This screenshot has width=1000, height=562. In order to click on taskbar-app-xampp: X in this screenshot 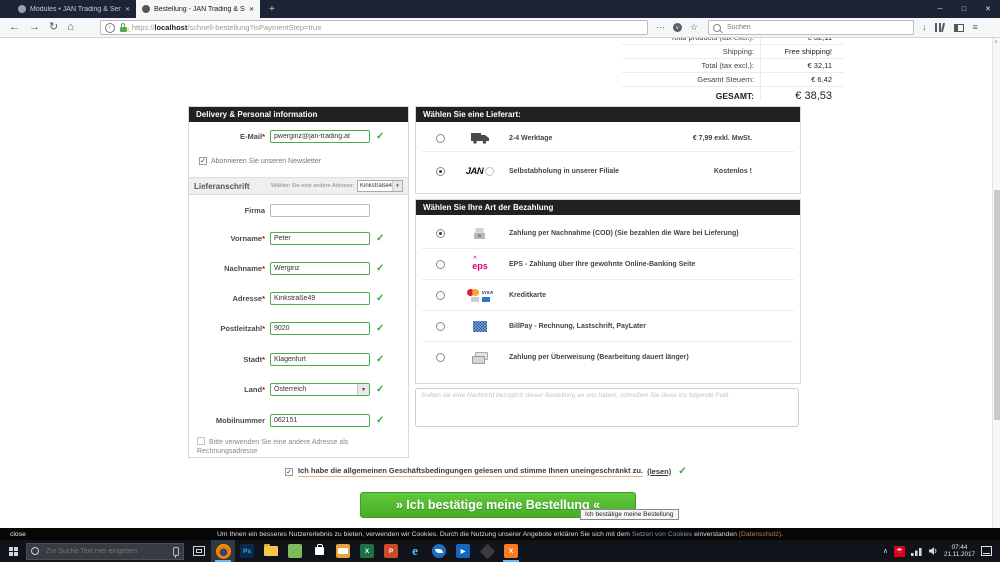, I will do `click(511, 551)`.